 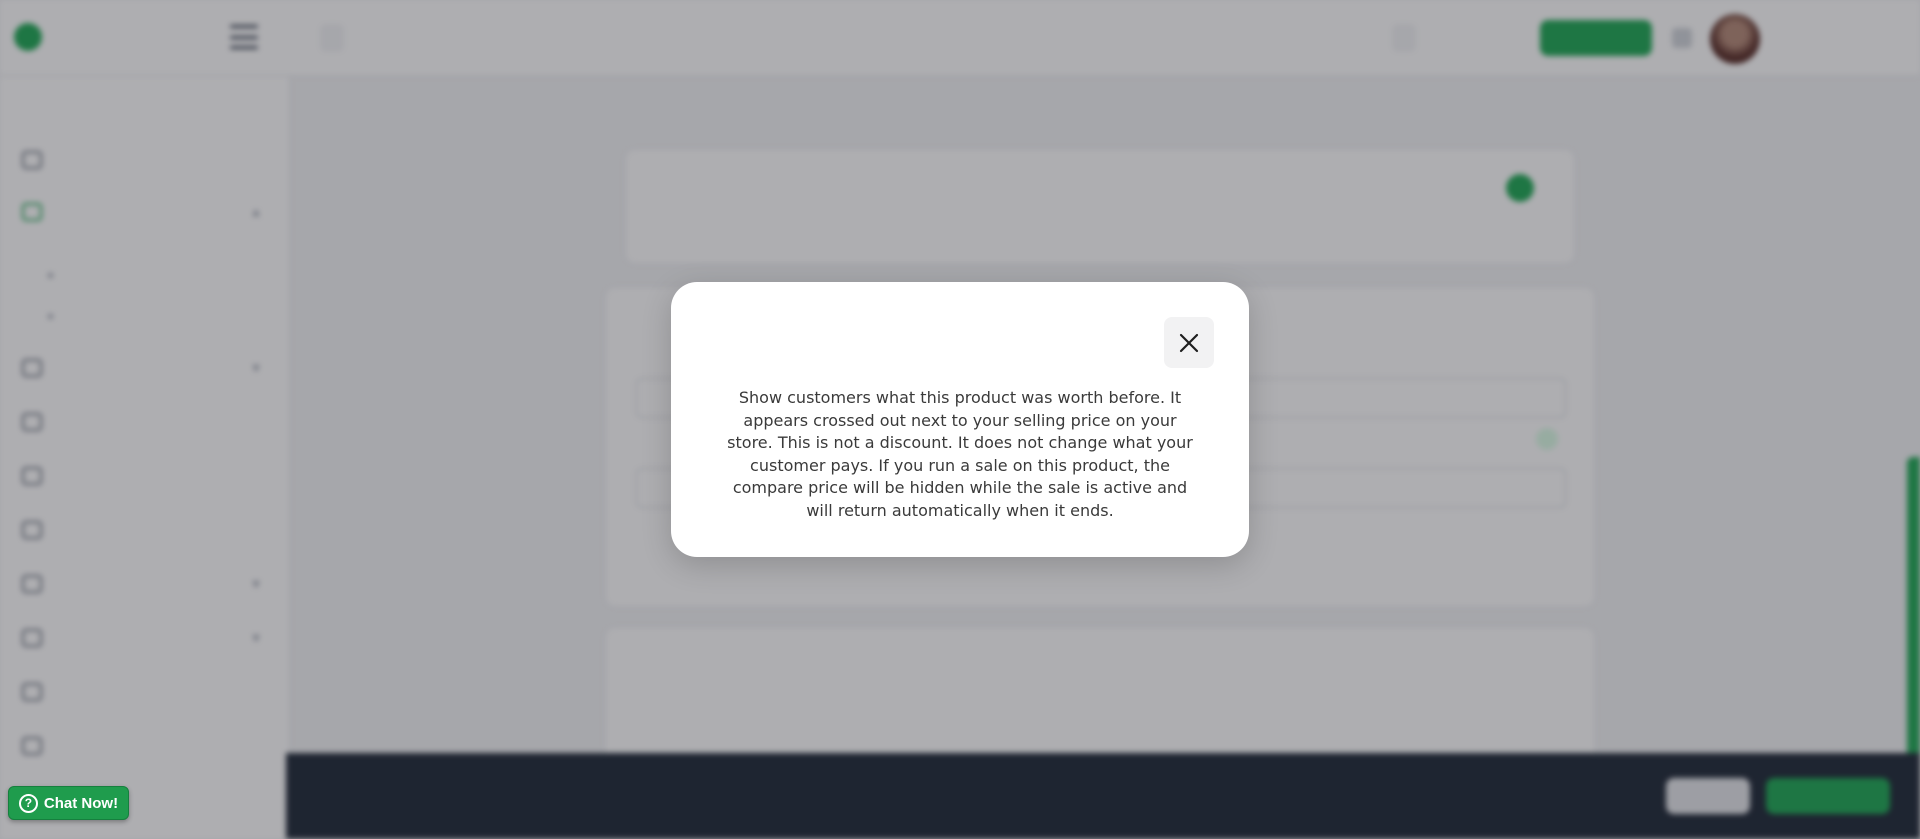 What do you see at coordinates (81, 803) in the screenshot?
I see `chat-now-label: Chat Now!` at bounding box center [81, 803].